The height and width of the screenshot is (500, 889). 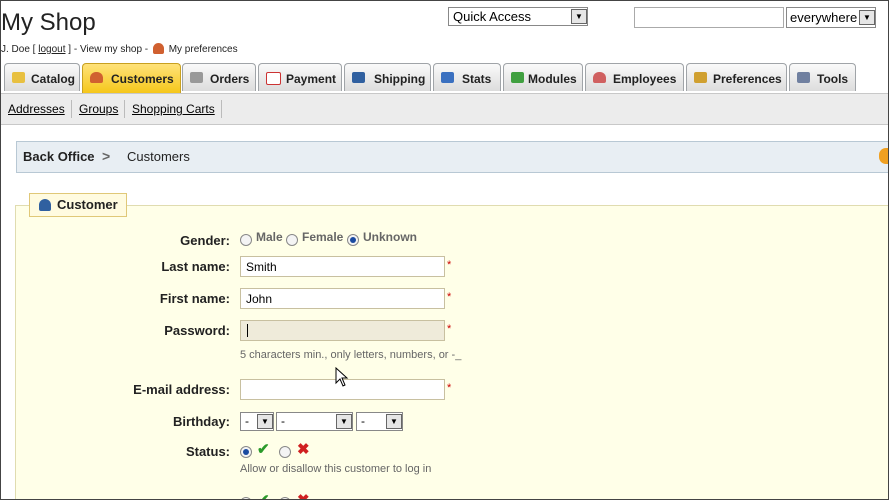 What do you see at coordinates (747, 79) in the screenshot?
I see `tab-label: Preferences` at bounding box center [747, 79].